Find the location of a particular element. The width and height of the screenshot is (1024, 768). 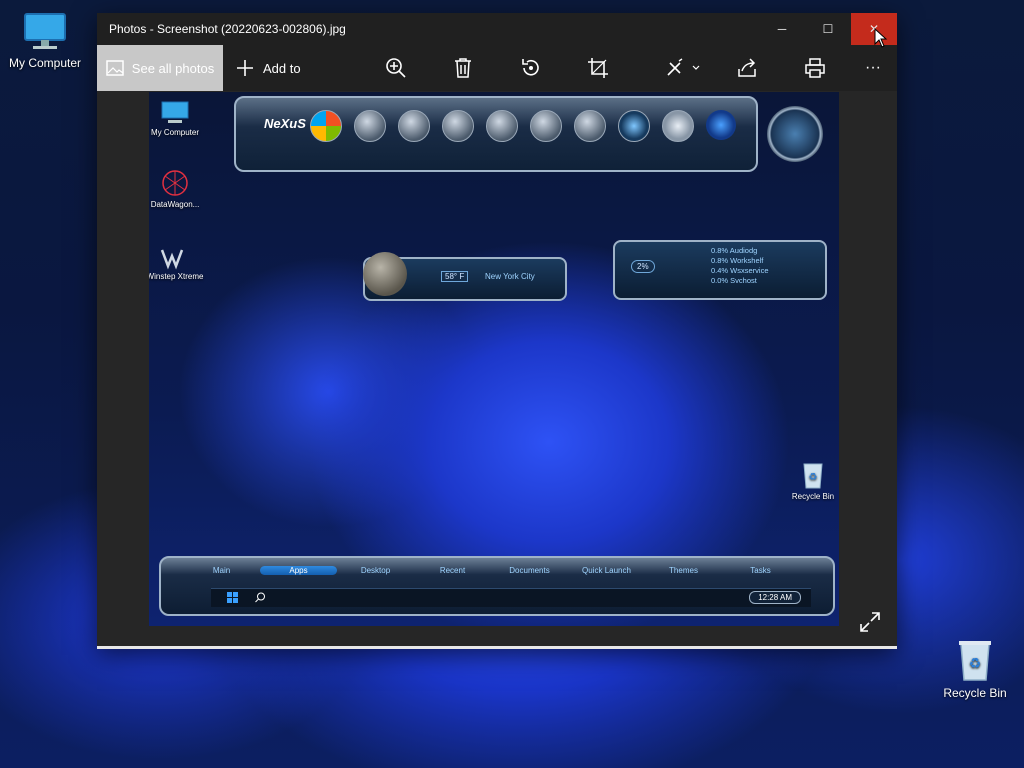

dock-tab-tasks: Tasks is located at coordinates (760, 570).